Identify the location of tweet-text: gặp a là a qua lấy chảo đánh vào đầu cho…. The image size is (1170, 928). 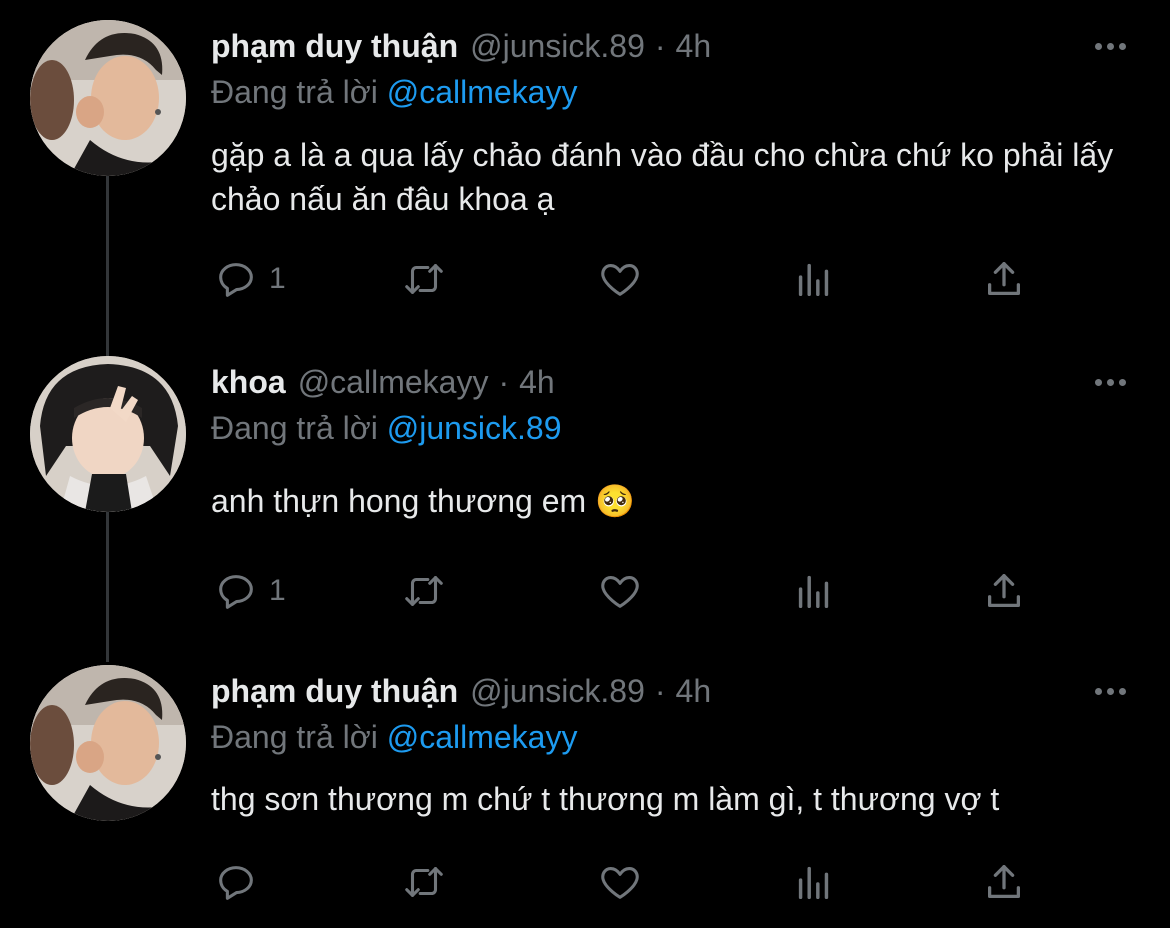
(662, 177).